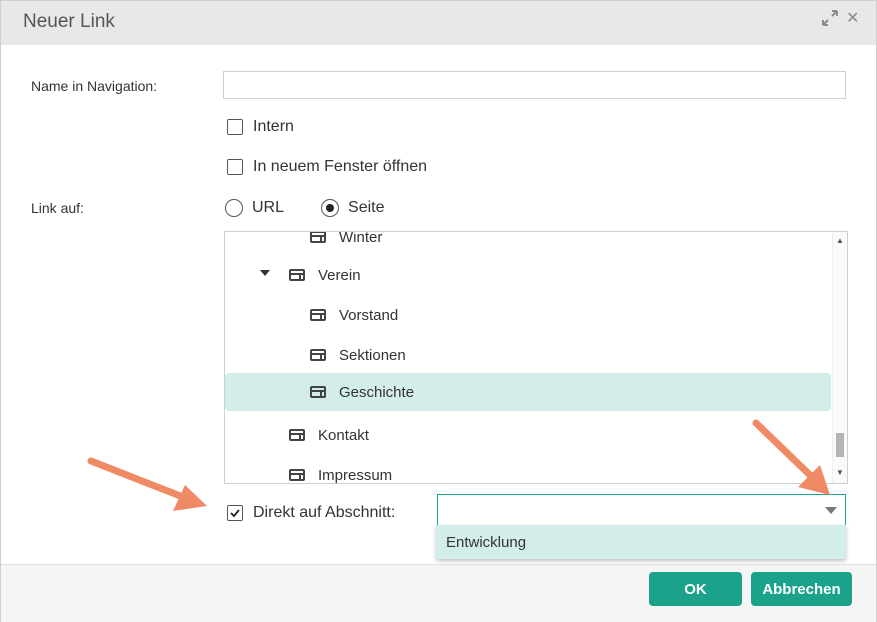 The image size is (877, 622). Describe the element at coordinates (304, 208) in the screenshot. I see `link-type-radio-group: URL Seite` at that location.